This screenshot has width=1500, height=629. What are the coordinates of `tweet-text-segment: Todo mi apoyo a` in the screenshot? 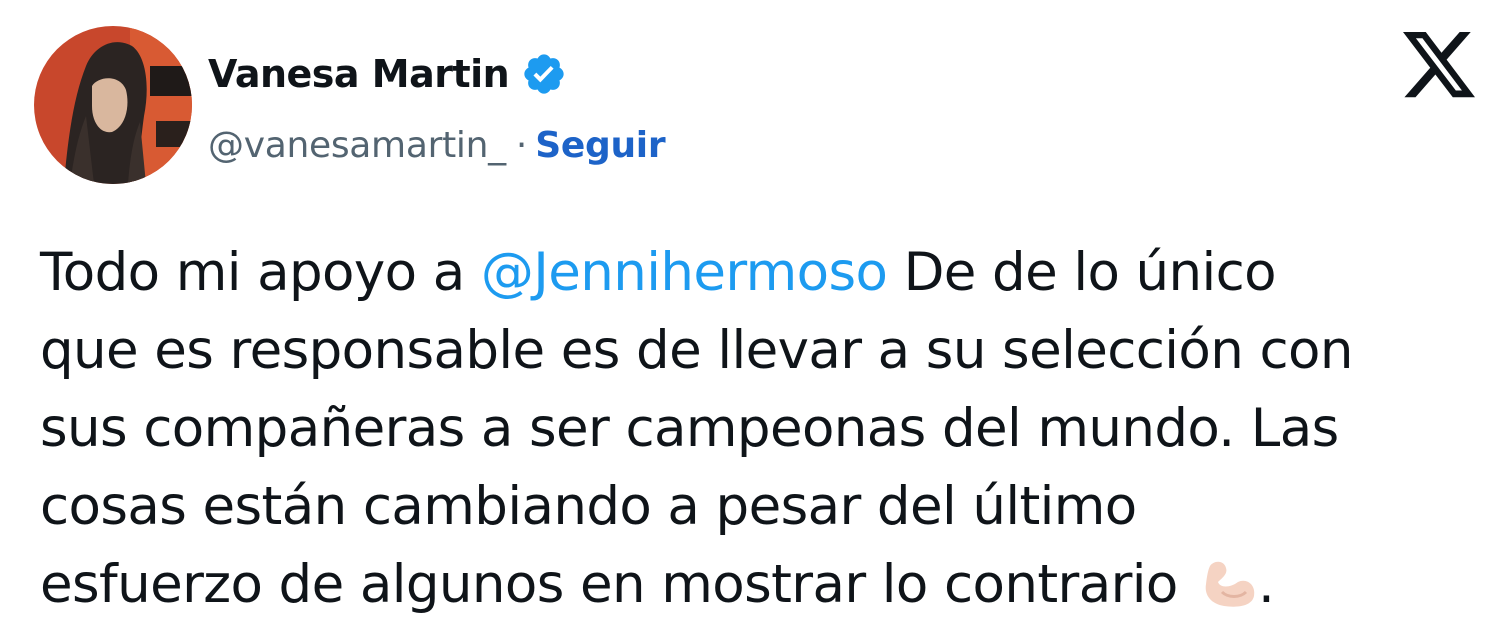 It's located at (260, 272).